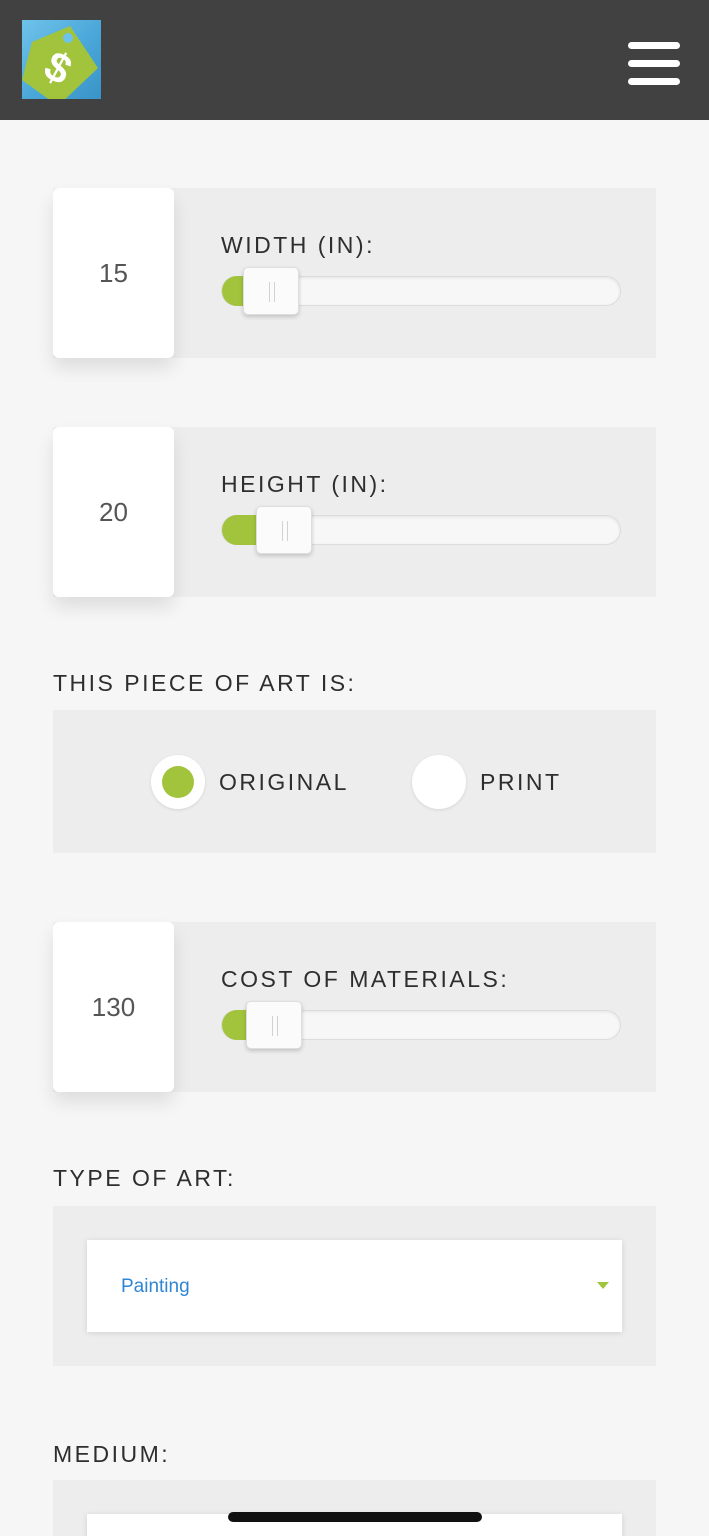 The width and height of the screenshot is (709, 1536). Describe the element at coordinates (421, 530) in the screenshot. I see `height-slider` at that location.